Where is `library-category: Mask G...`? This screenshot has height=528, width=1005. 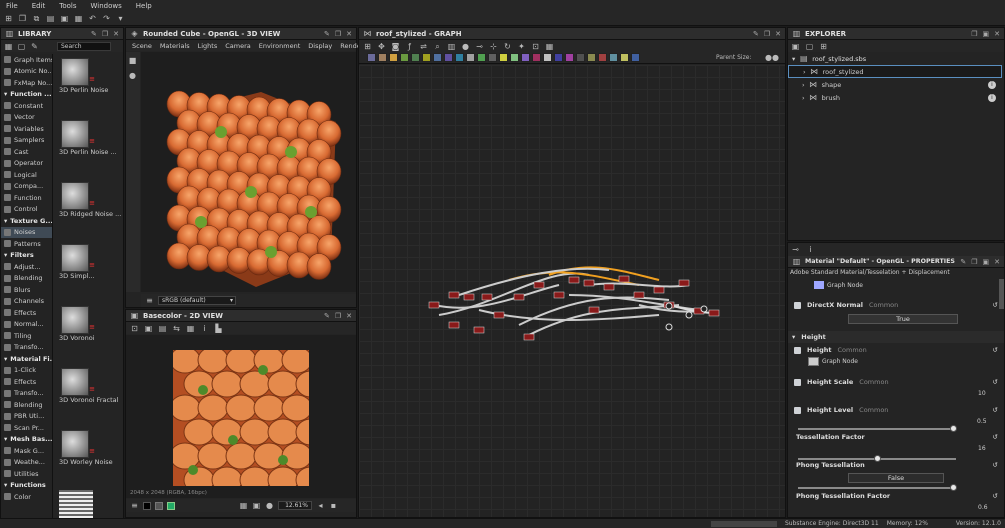 library-category: Mask G... is located at coordinates (26, 451).